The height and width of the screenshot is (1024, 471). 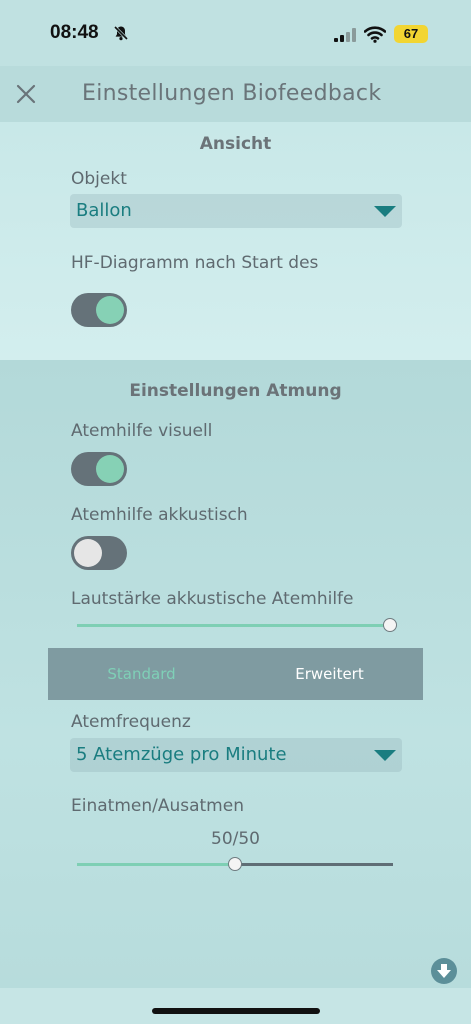 I want to click on tab-extended: Erweitert, so click(x=329, y=674).